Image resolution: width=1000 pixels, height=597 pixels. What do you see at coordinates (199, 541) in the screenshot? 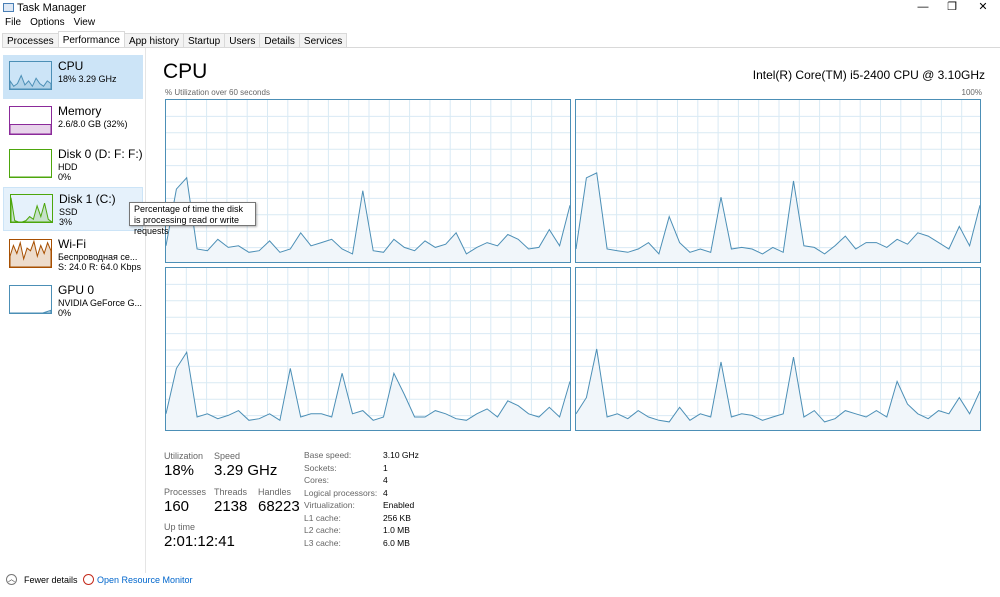
I see `uptime-value: 2:01:12:41` at bounding box center [199, 541].